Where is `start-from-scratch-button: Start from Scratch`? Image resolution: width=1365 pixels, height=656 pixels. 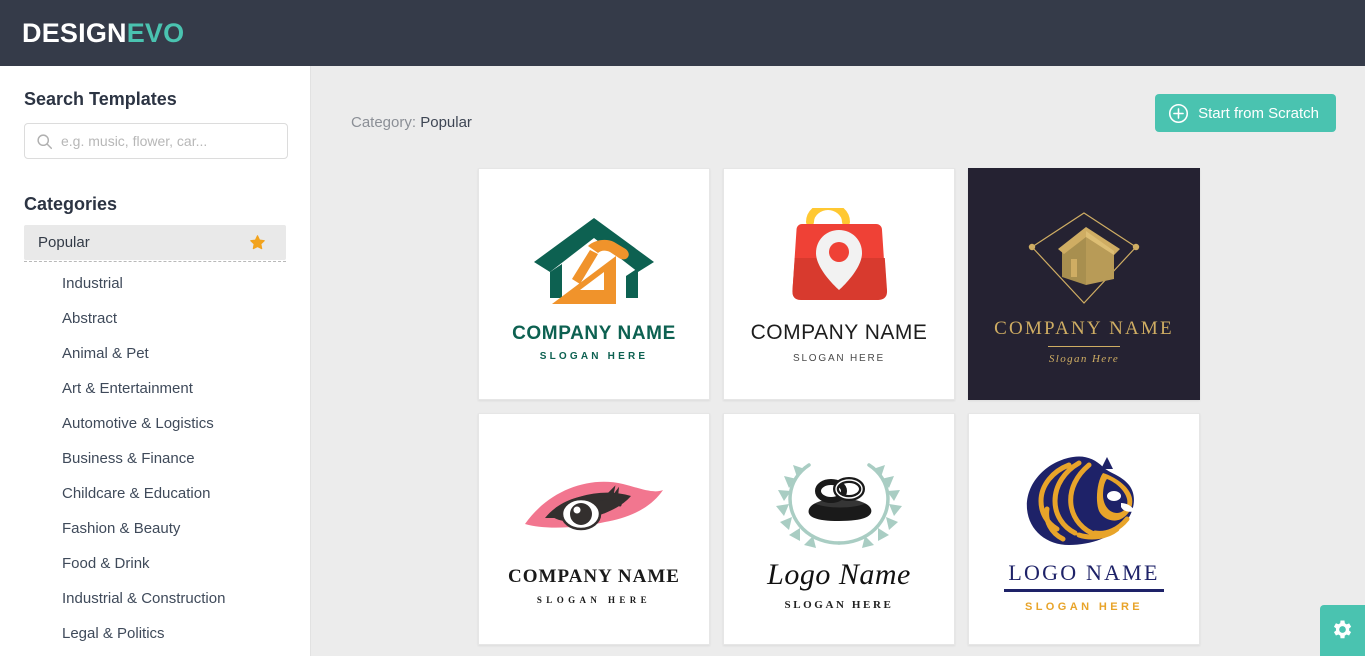
start-from-scratch-button: Start from Scratch is located at coordinates (1245, 113).